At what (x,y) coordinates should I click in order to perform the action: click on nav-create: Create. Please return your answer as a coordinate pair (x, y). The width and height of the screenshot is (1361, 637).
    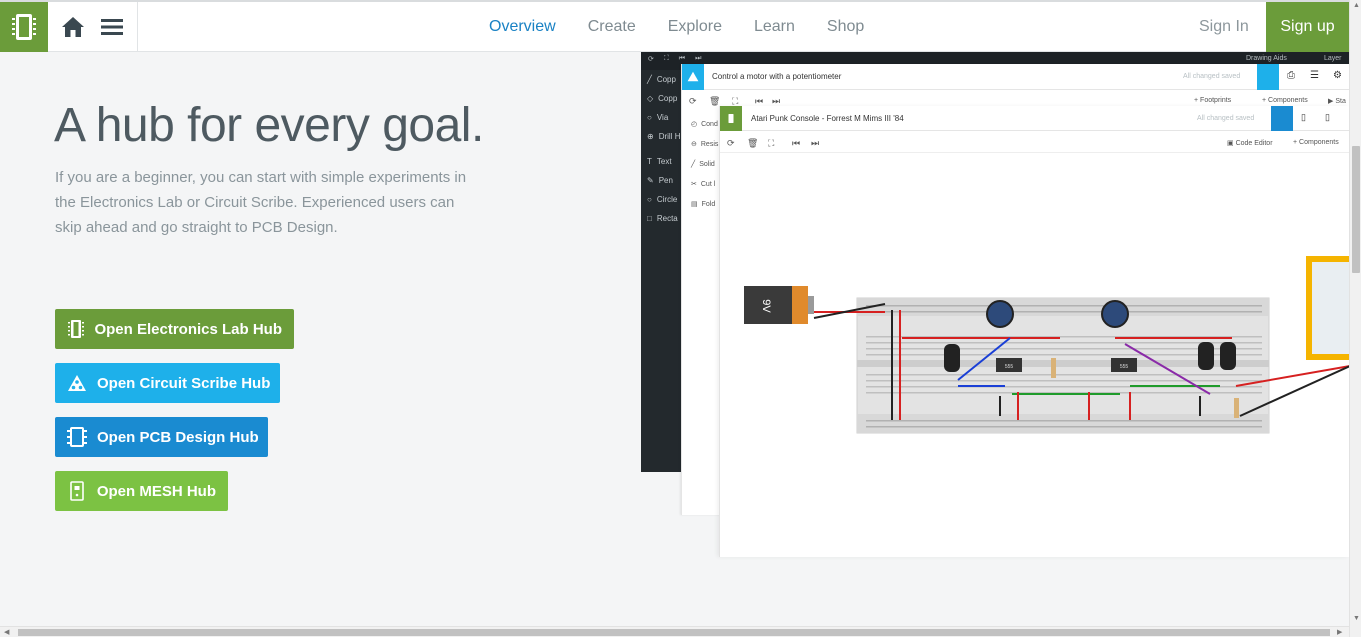
    Looking at the image, I should click on (612, 27).